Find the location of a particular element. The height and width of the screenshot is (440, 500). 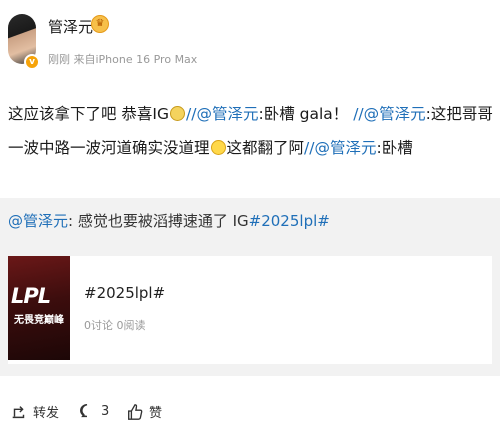

forward-label: 转发 is located at coordinates (46, 413).